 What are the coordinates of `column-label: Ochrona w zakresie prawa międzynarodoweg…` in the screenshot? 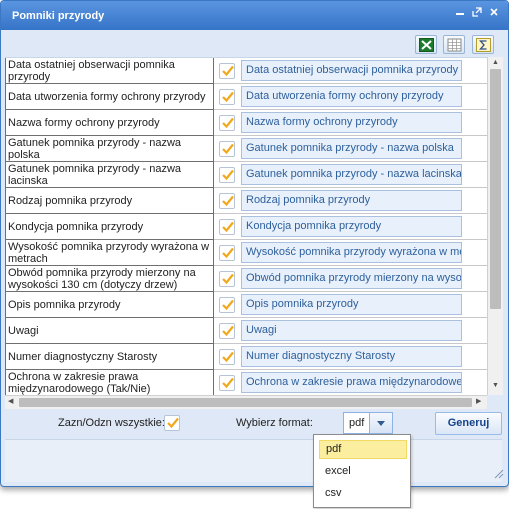 It's located at (109, 382).